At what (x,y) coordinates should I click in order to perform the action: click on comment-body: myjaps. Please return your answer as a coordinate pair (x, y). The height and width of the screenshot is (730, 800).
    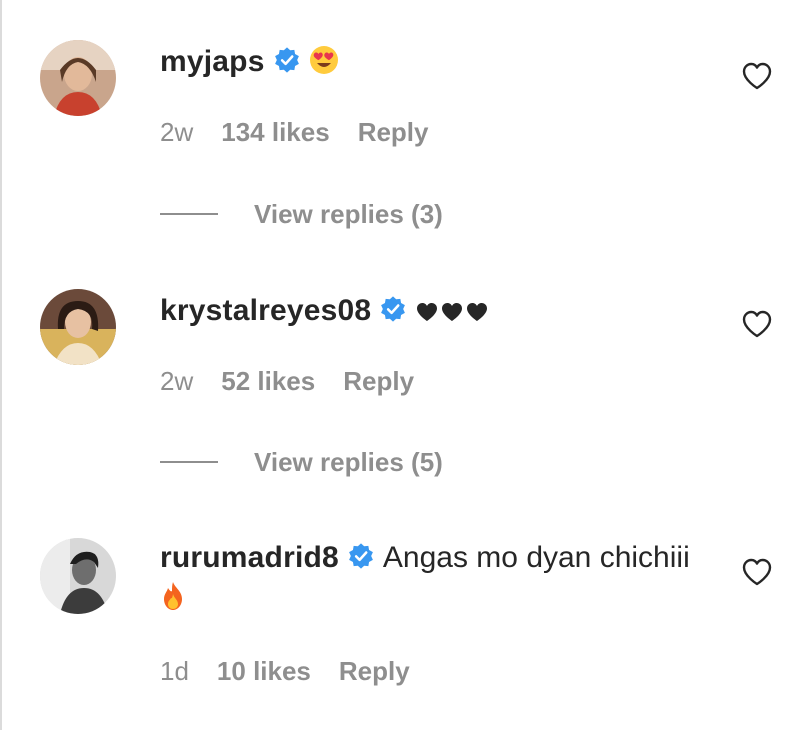
    Looking at the image, I should click on (440, 64).